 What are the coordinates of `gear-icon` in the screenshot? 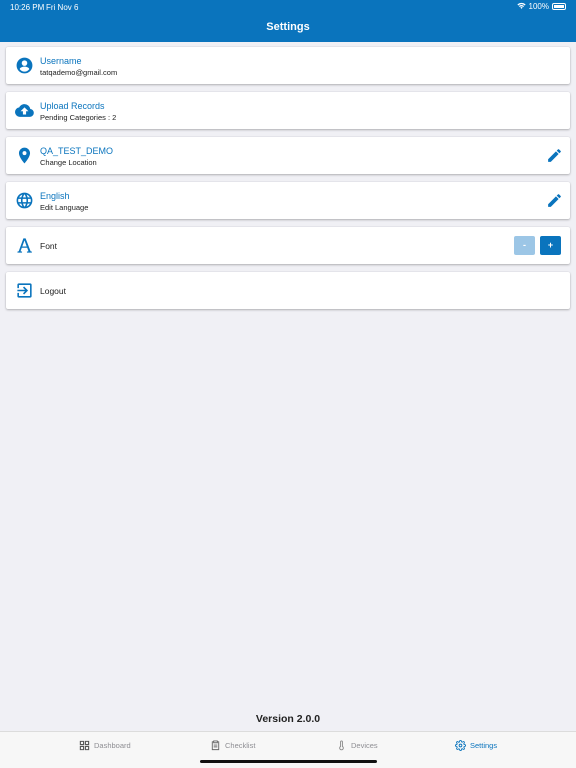 It's located at (460, 745).